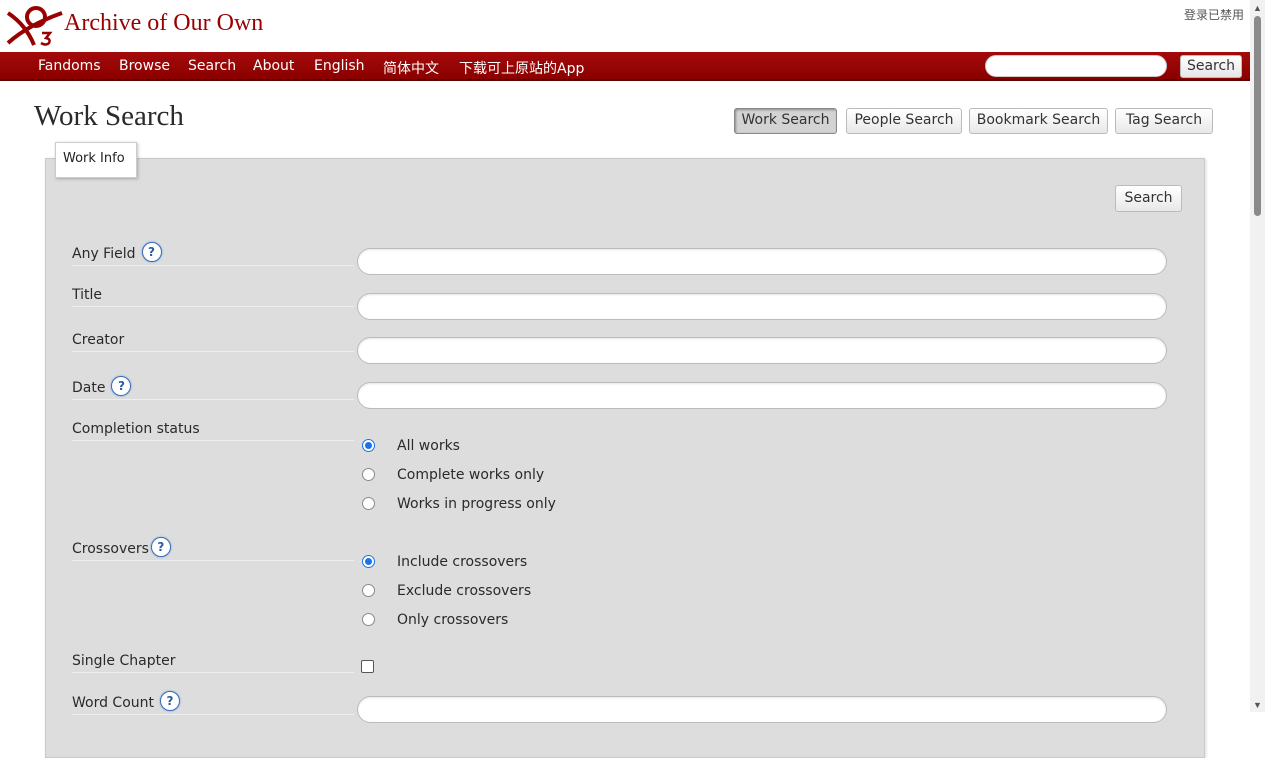 This screenshot has height=758, width=1265. I want to click on word-count-input, so click(762, 709).